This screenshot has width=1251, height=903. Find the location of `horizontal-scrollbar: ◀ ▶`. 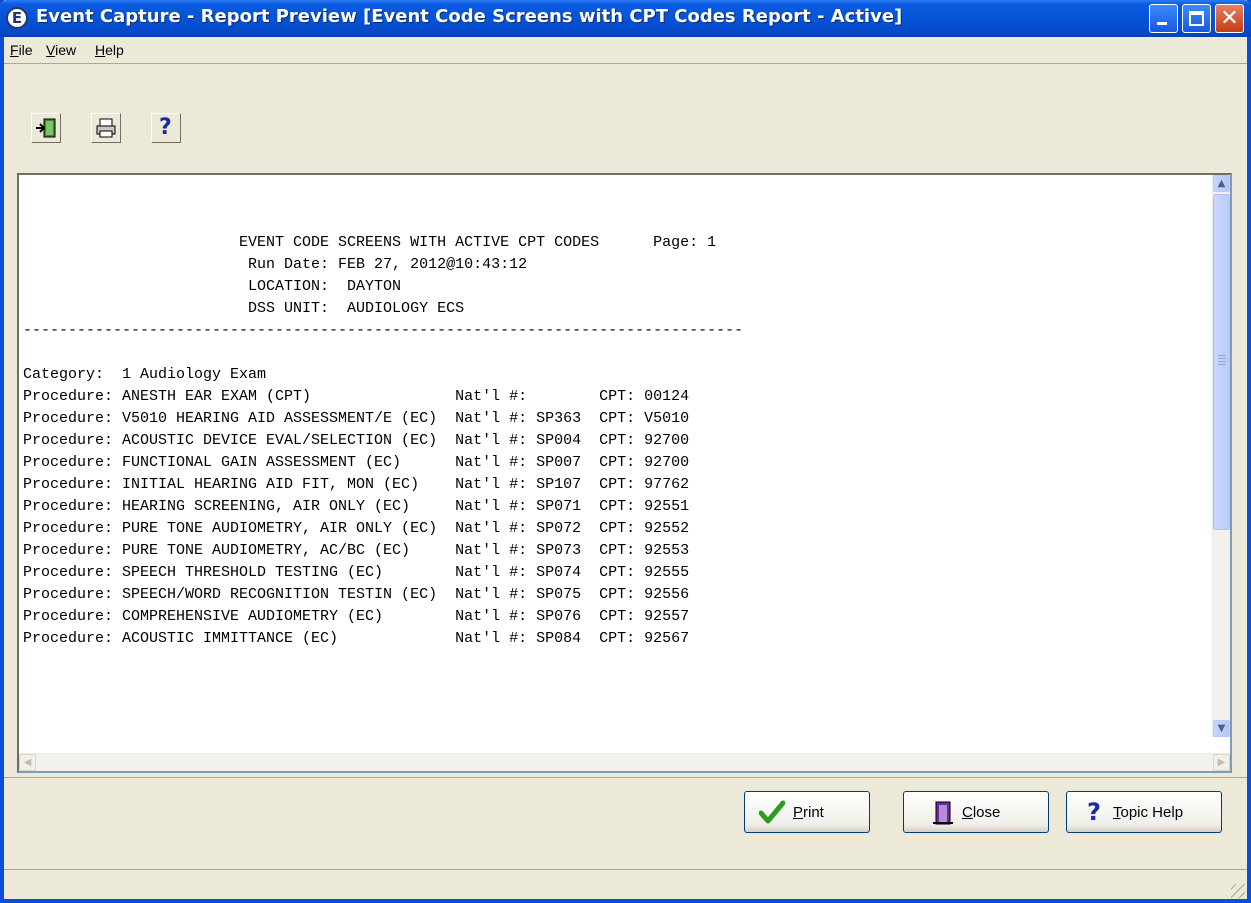

horizontal-scrollbar: ◀ ▶ is located at coordinates (624, 762).